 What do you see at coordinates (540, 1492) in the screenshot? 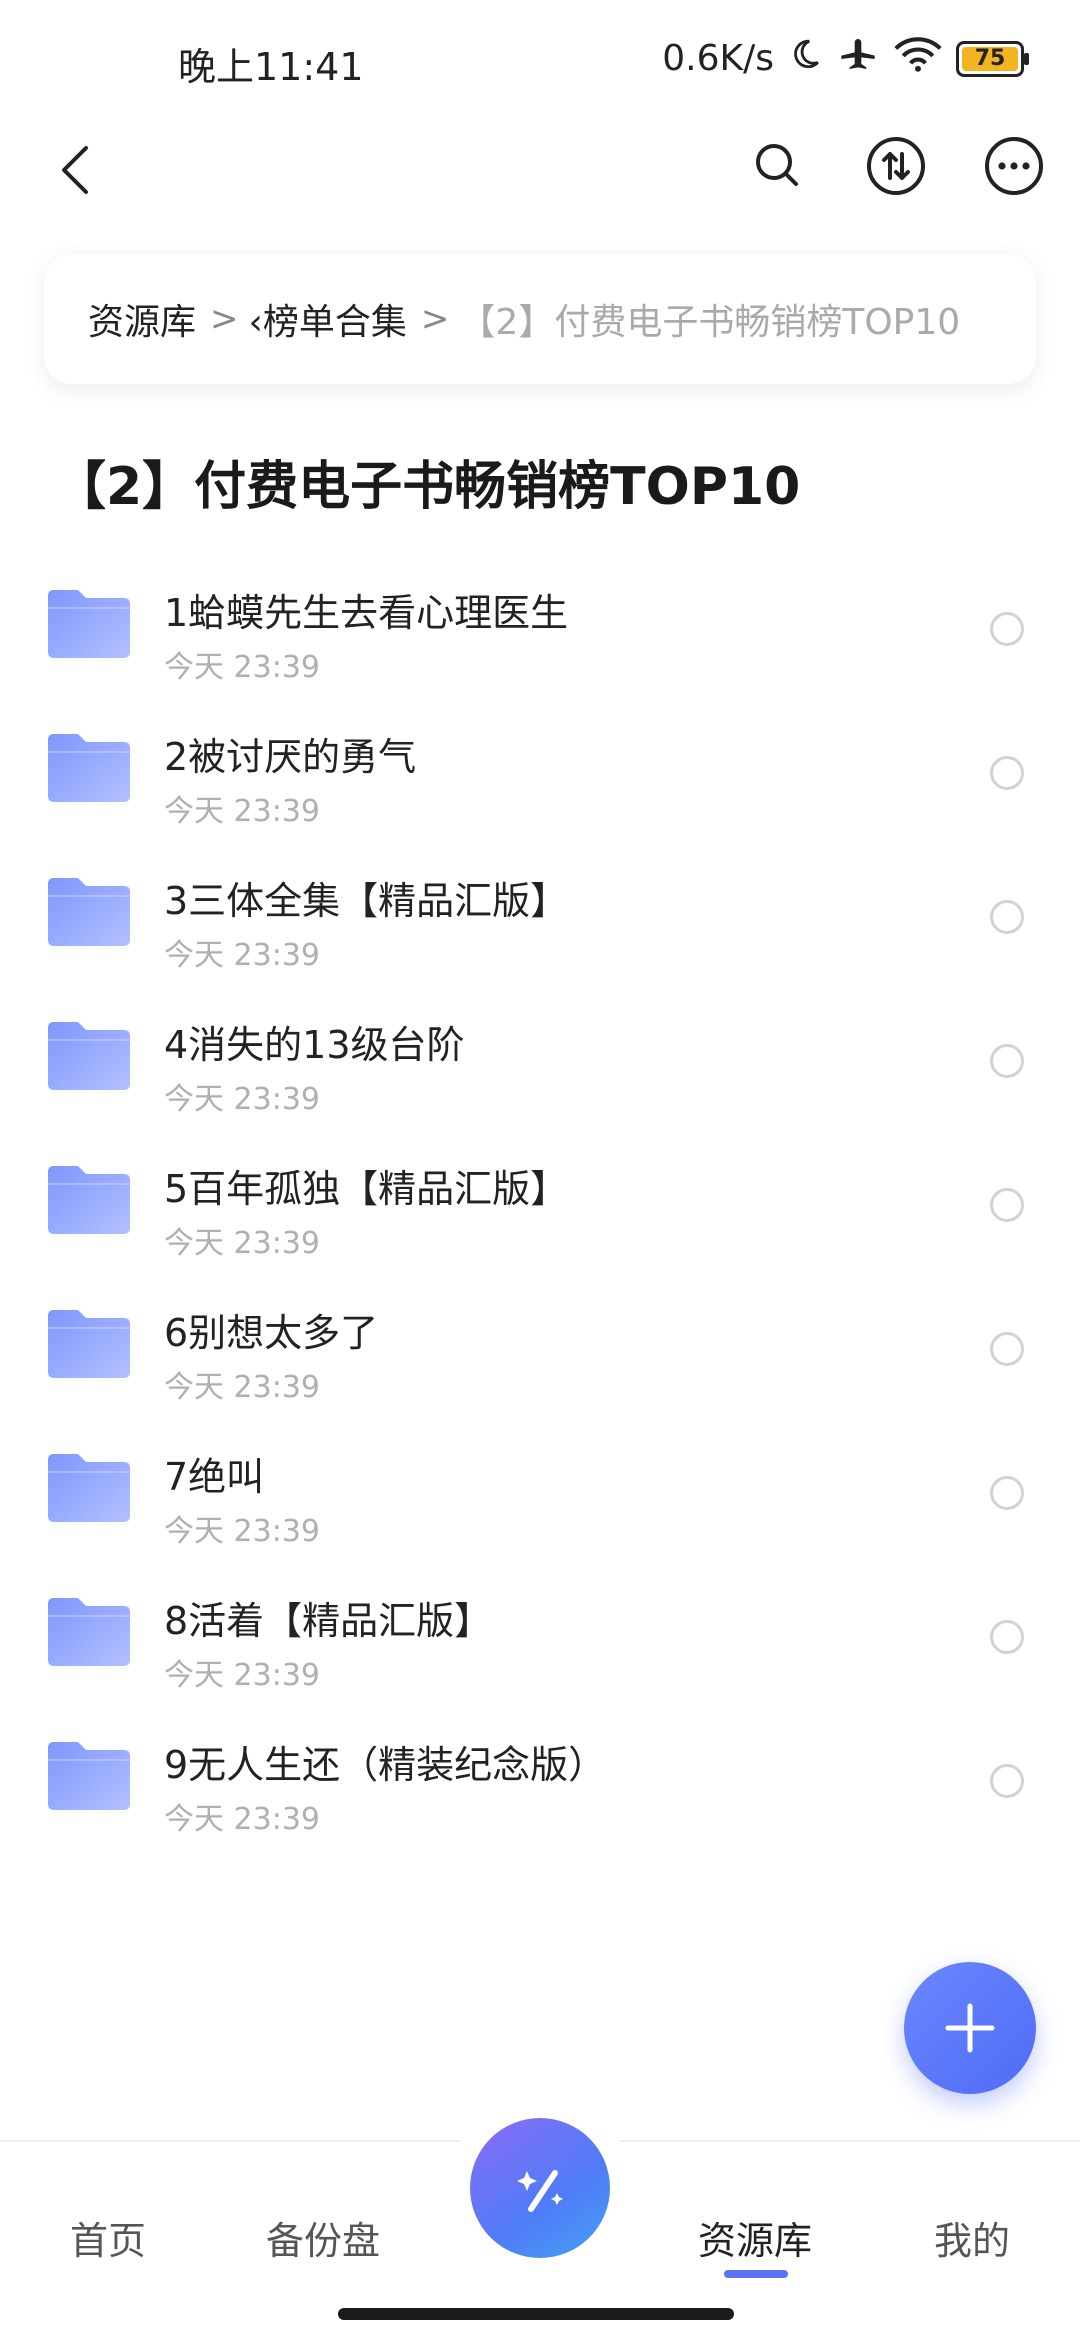
I see `list-item: 7绝叫今天 23:39` at bounding box center [540, 1492].